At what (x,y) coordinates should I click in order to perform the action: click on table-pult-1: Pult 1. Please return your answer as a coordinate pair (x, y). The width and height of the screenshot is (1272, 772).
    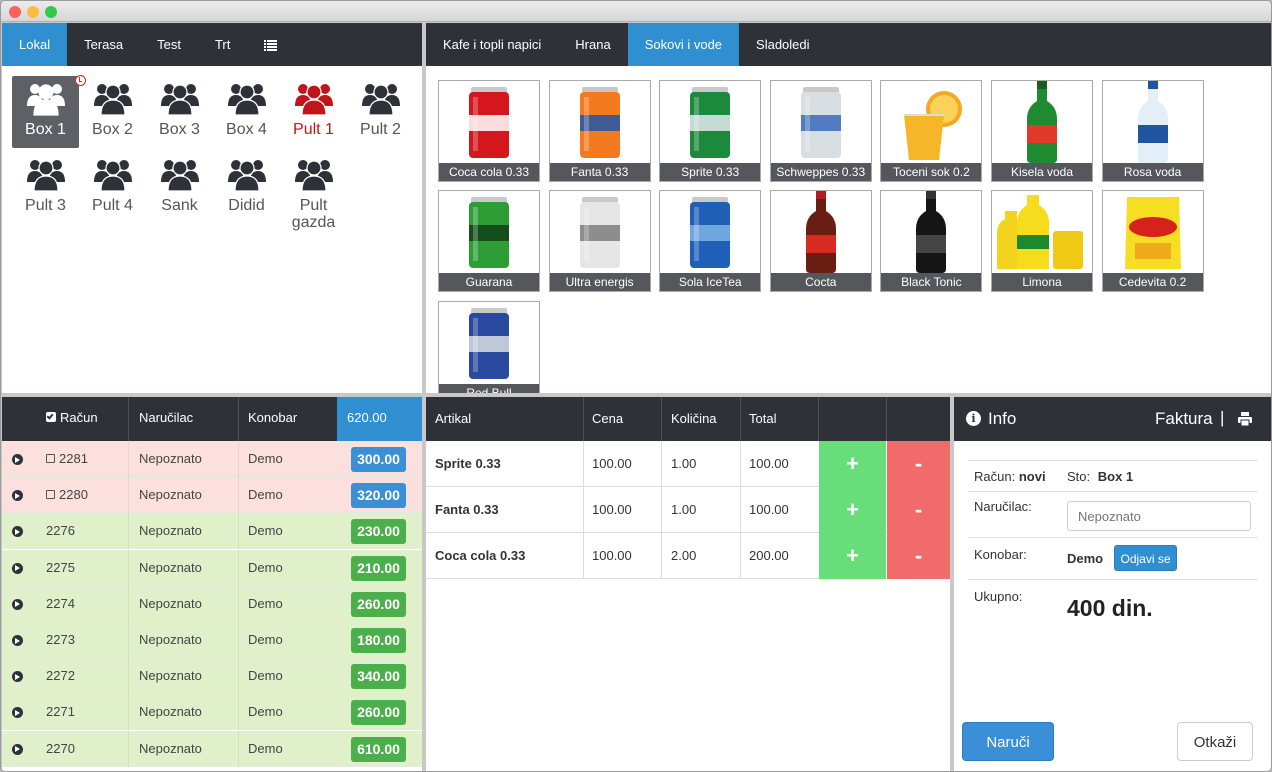
    Looking at the image, I should click on (313, 112).